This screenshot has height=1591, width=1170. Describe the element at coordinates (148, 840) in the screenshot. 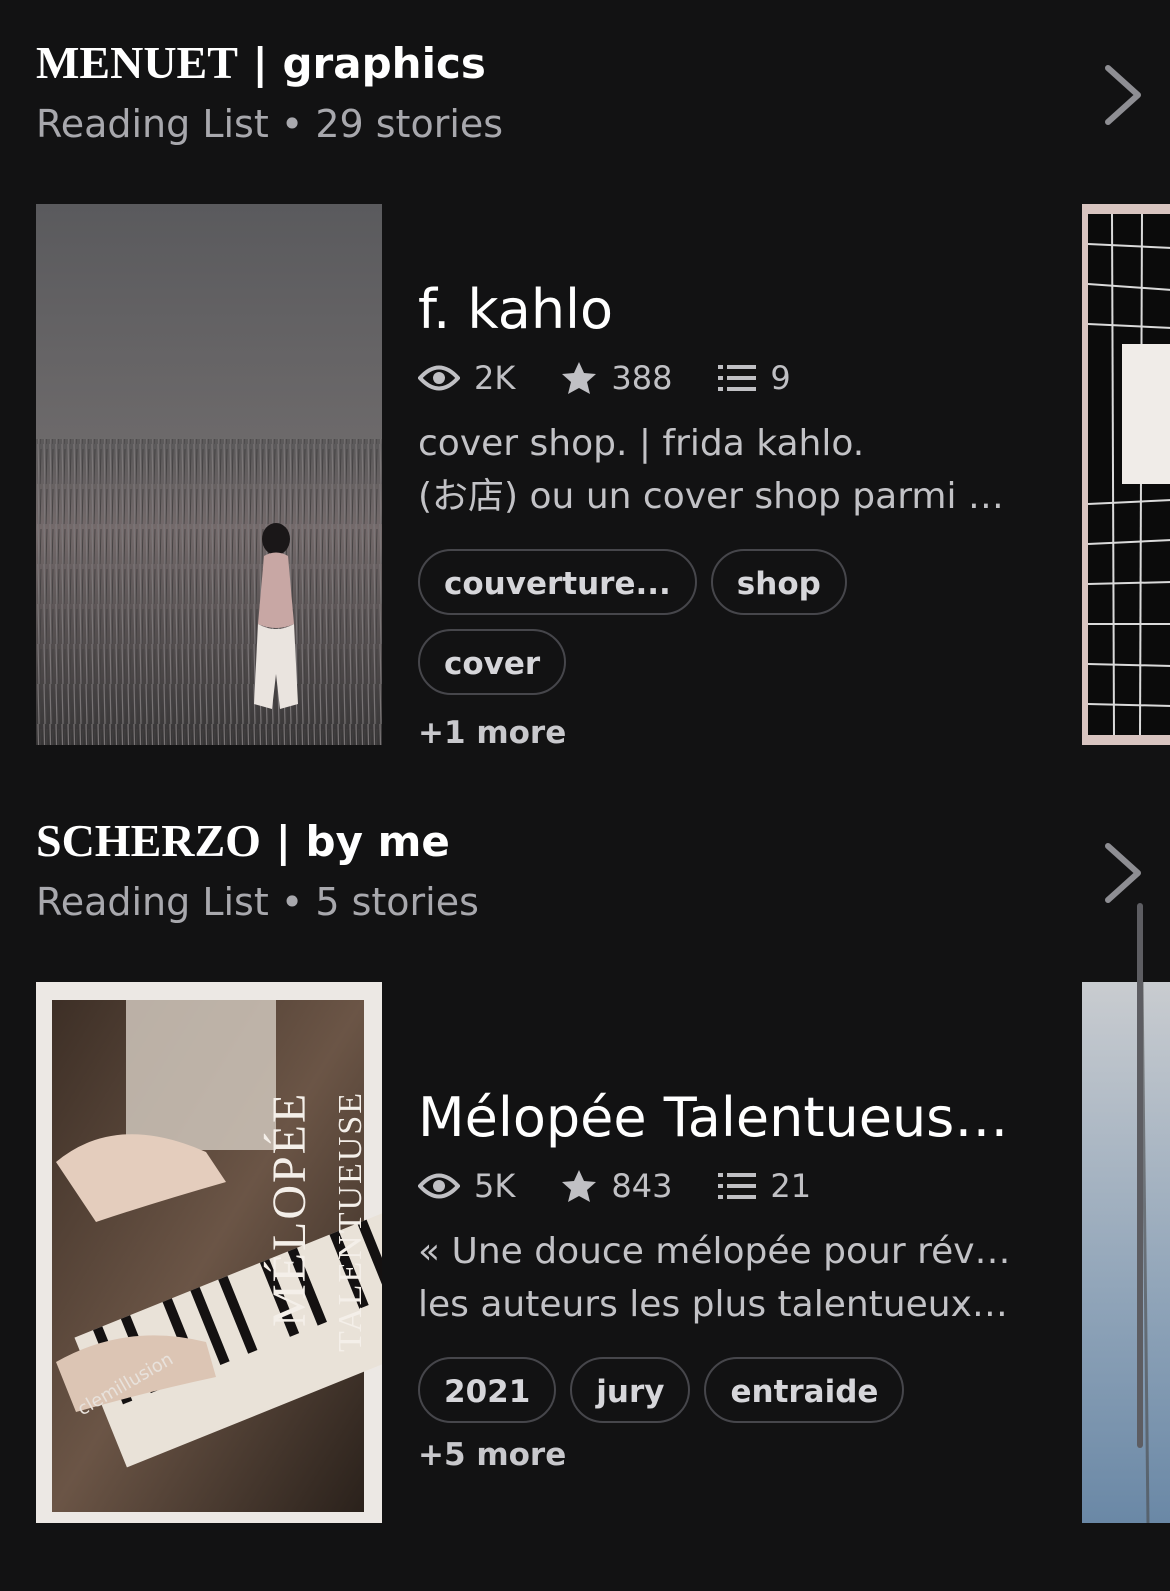

I see `reading-list-title-main: SCHERZO` at that location.